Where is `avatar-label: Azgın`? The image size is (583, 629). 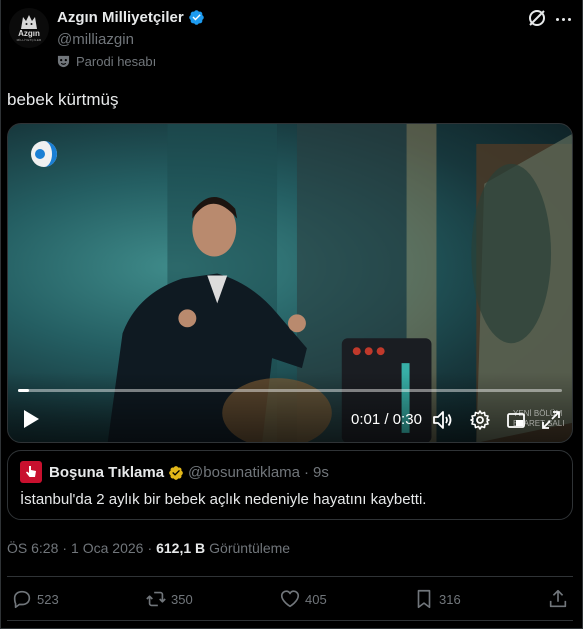 avatar-label: Azgın is located at coordinates (29, 33).